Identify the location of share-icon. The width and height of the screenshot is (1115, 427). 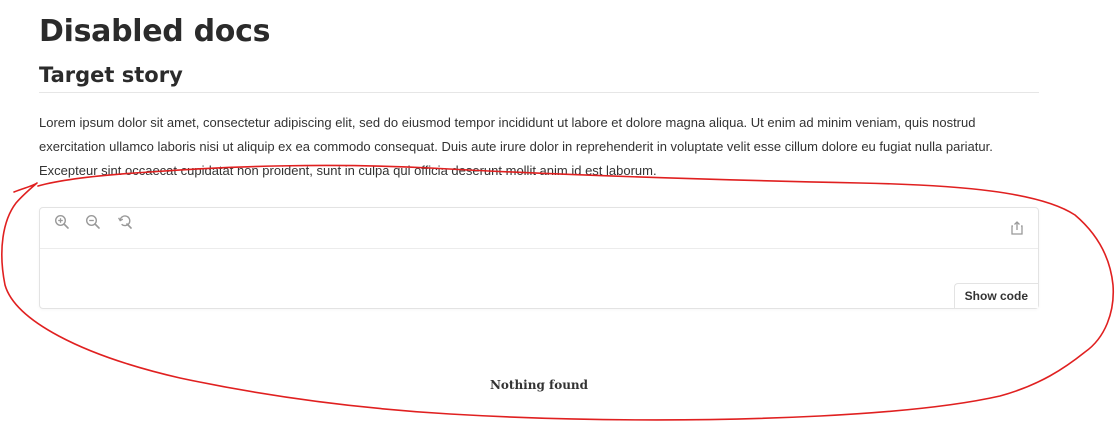
(1017, 228).